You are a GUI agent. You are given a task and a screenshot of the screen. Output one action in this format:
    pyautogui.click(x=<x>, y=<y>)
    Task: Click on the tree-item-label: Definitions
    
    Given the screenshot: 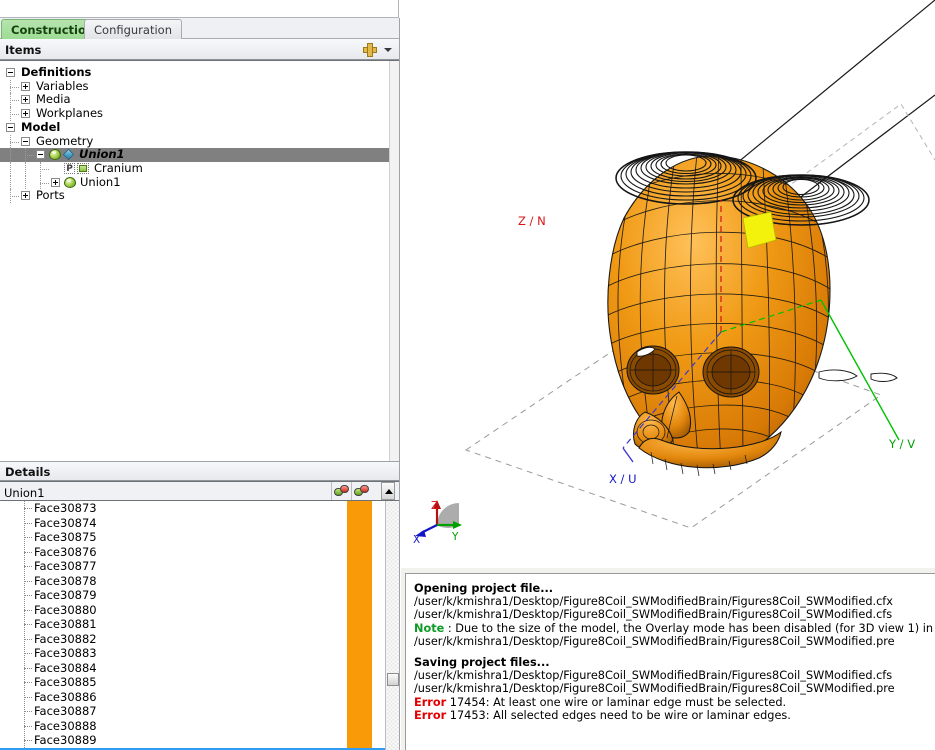 What is the action you would take?
    pyautogui.click(x=56, y=72)
    